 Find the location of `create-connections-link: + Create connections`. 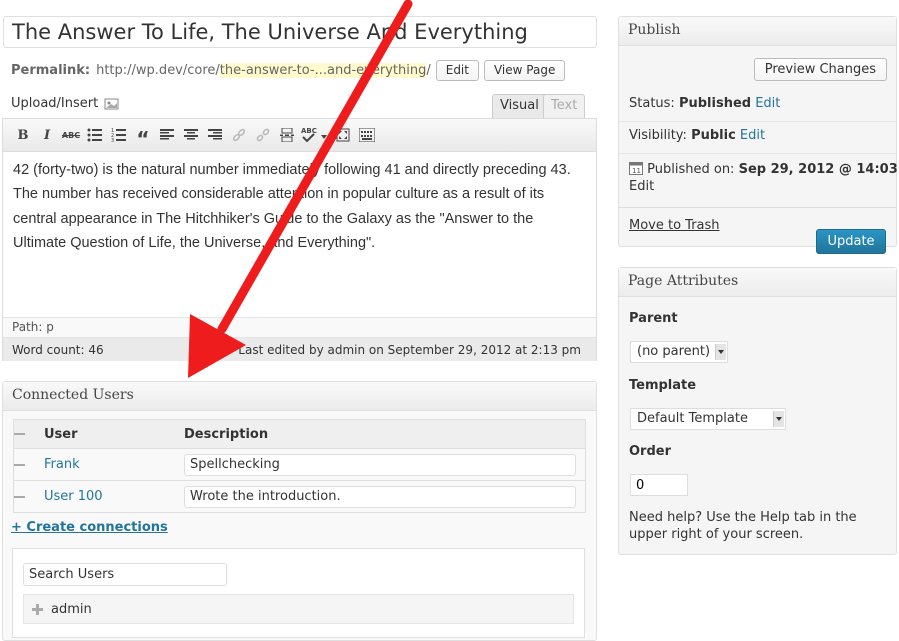

create-connections-link: + Create connections is located at coordinates (89, 527).